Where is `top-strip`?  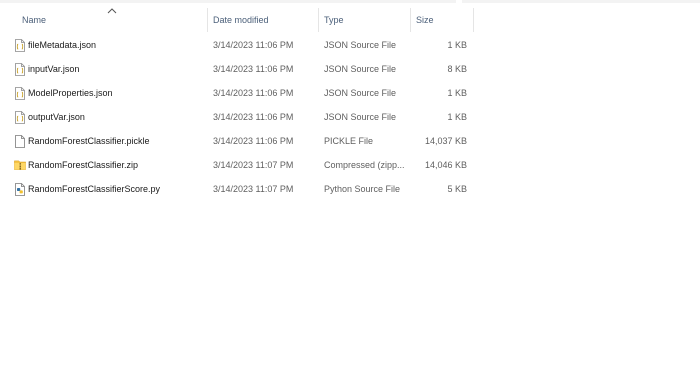
top-strip is located at coordinates (350, 1).